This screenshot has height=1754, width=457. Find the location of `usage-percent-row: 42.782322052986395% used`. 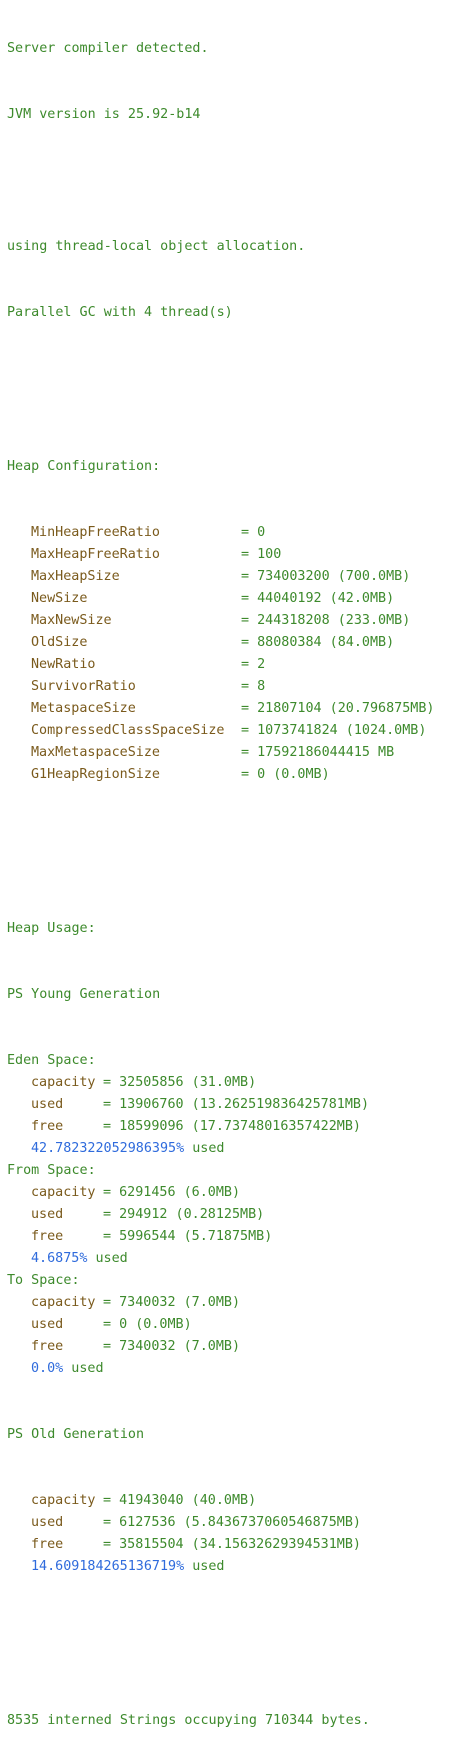

usage-percent-row: 42.782322052986395% used is located at coordinates (221, 1149).